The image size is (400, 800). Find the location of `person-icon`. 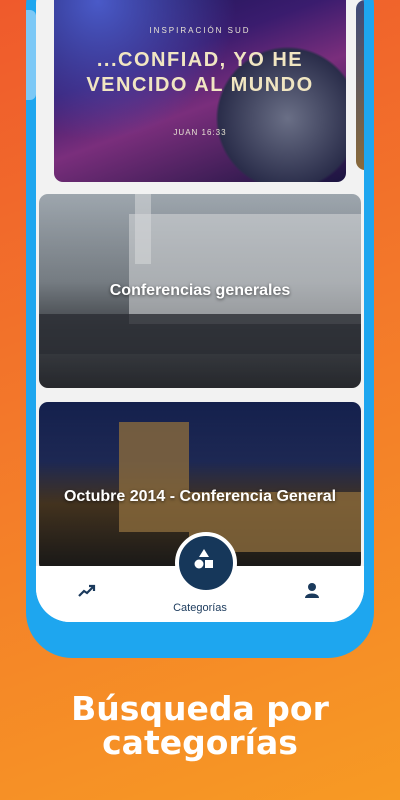

person-icon is located at coordinates (312, 592).